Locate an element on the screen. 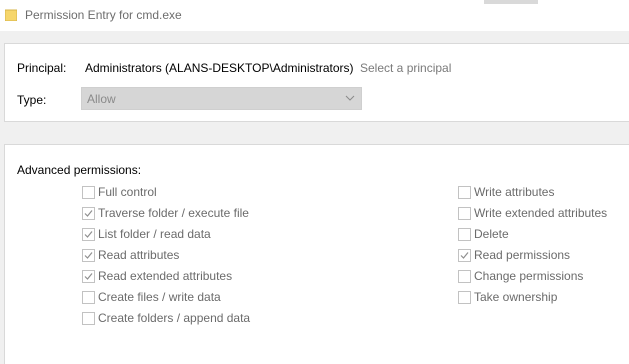 Image resolution: width=629 pixels, height=364 pixels. select-principal-link: Select a principal is located at coordinates (405, 68).